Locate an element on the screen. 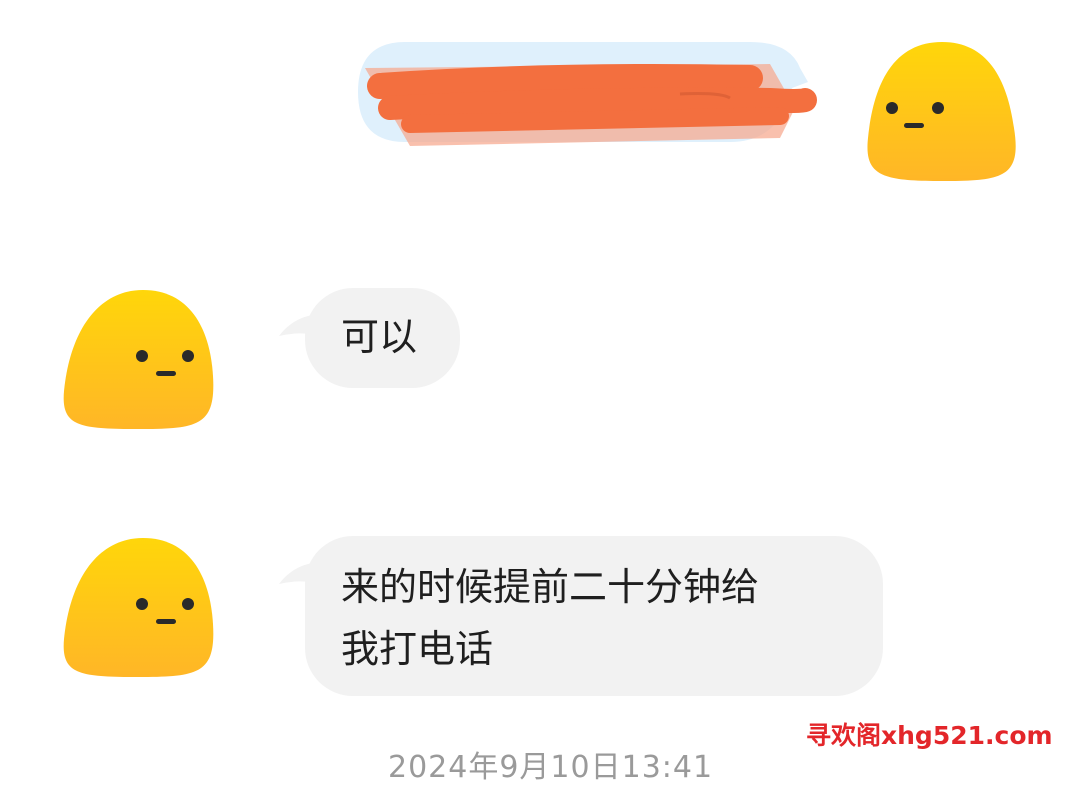  sender-avatar is located at coordinates (942, 113).